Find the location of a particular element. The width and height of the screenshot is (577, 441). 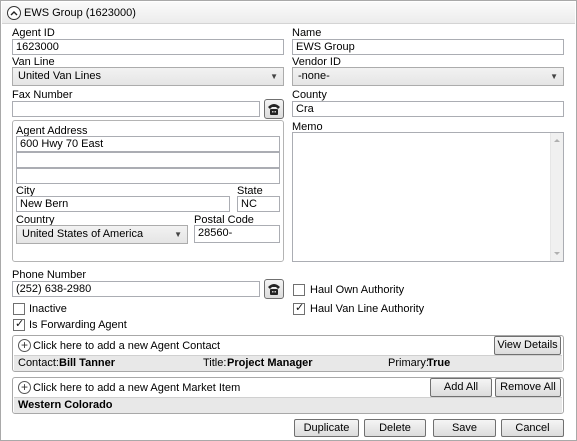

add-all-button: Add All is located at coordinates (461, 387).